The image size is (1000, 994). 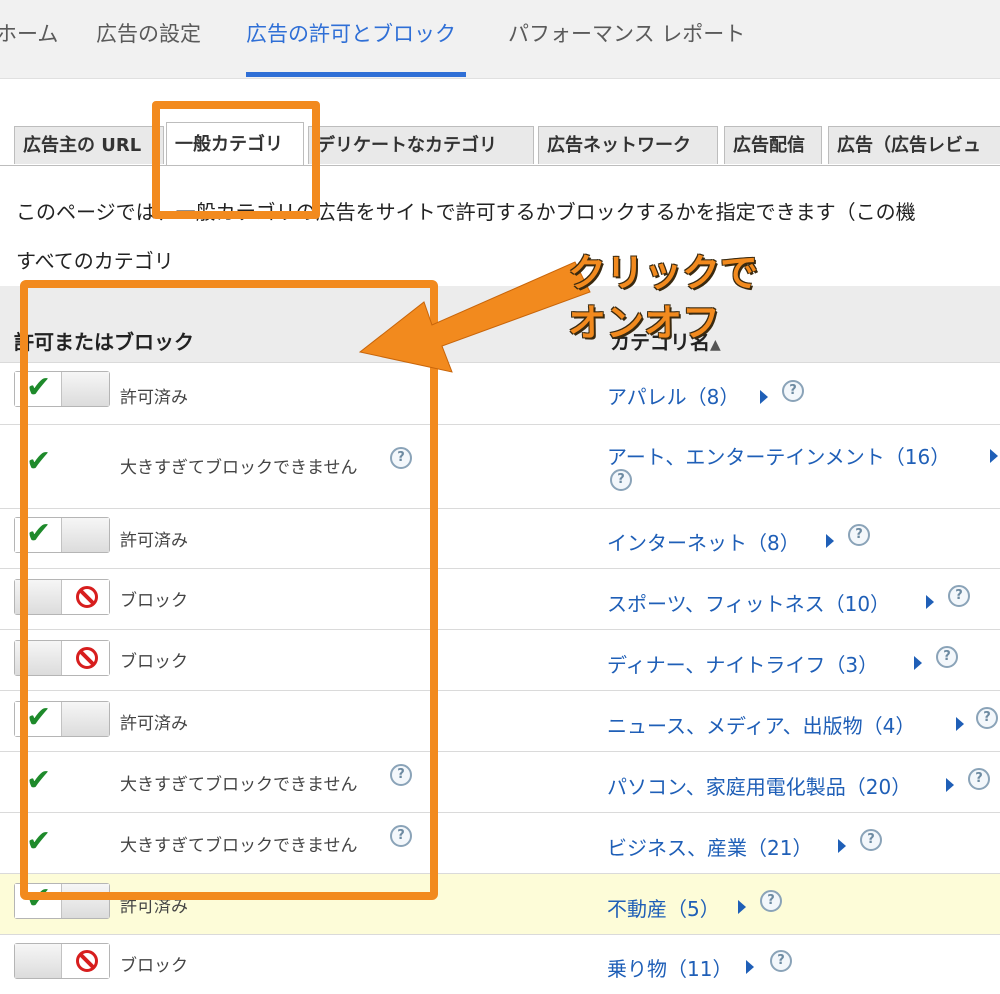 I want to click on annotation-arrow, so click(x=474, y=317).